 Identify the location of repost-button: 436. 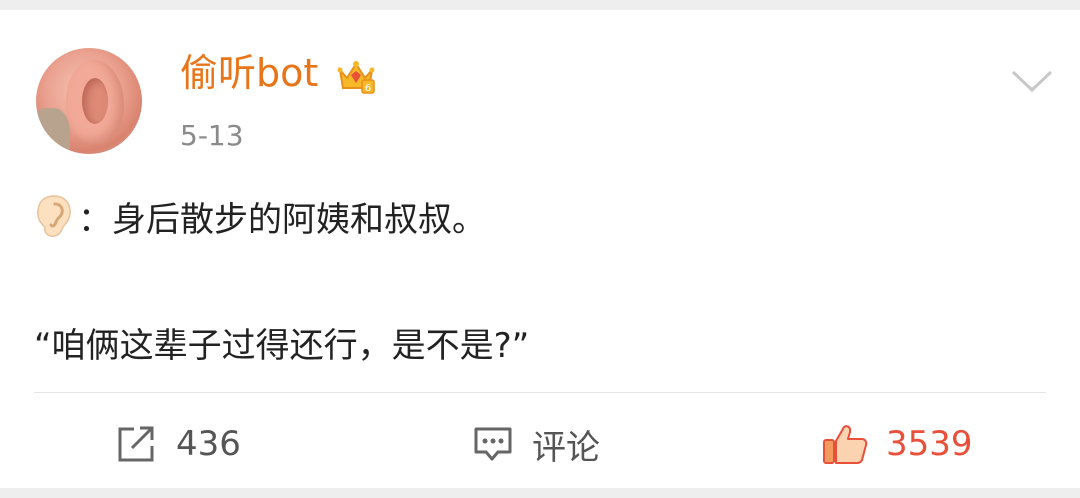
(178, 444).